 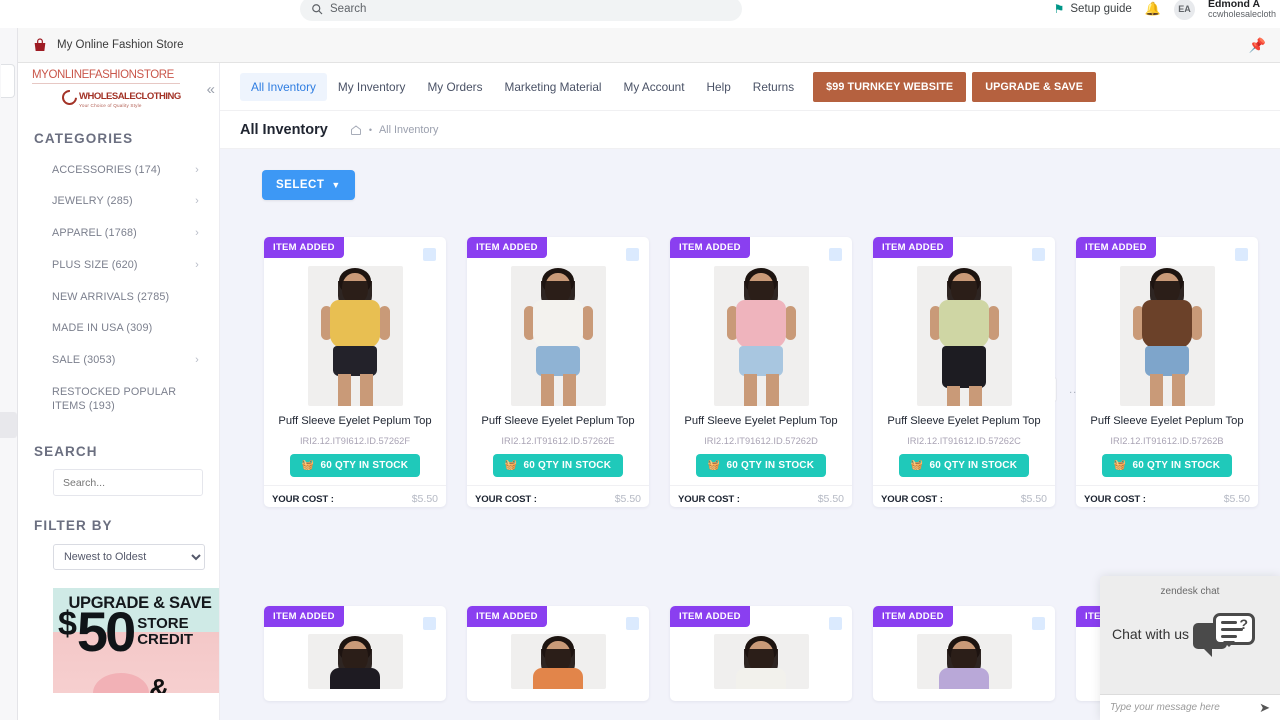 What do you see at coordinates (308, 465) in the screenshot?
I see `basket-icon: 🧺` at bounding box center [308, 465].